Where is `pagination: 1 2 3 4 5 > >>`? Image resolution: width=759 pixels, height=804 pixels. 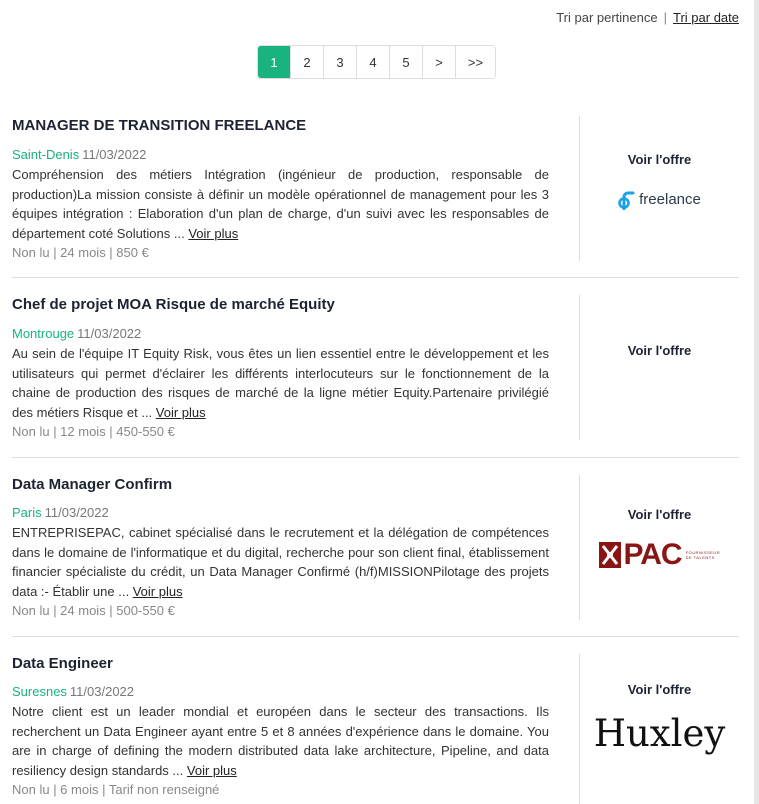 pagination: 1 2 3 4 5 > >> is located at coordinates (376, 62).